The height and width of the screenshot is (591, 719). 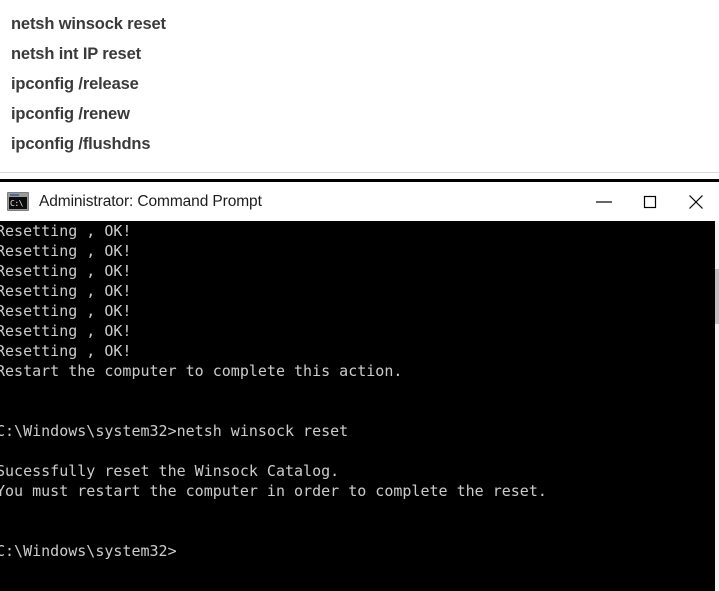 I want to click on close-icon, so click(x=696, y=202).